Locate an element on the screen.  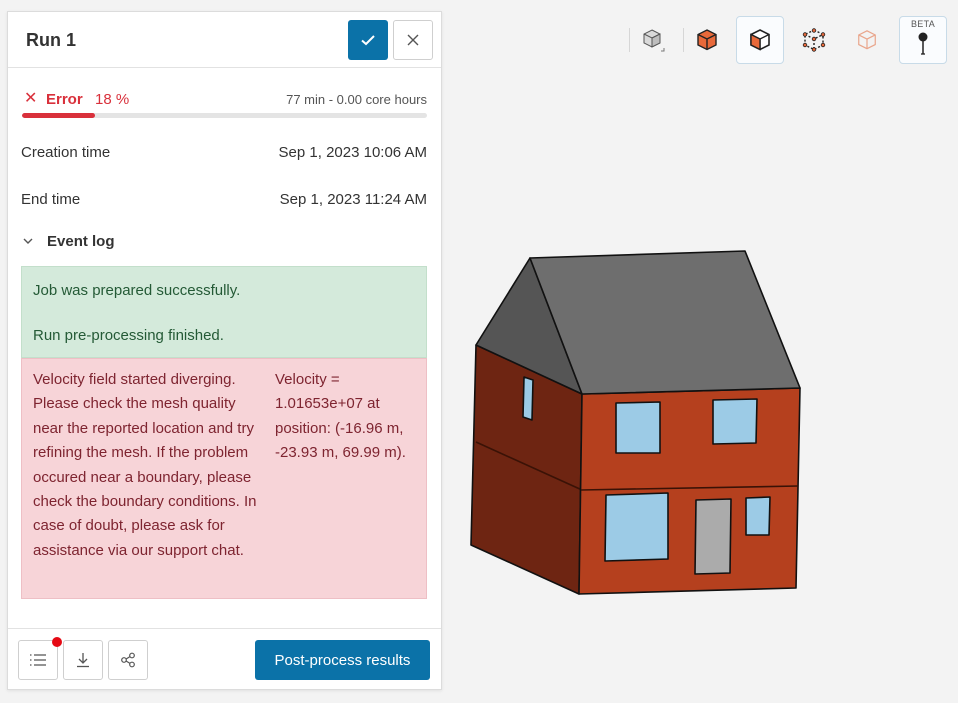
edge-select-icon is located at coordinates (814, 40).